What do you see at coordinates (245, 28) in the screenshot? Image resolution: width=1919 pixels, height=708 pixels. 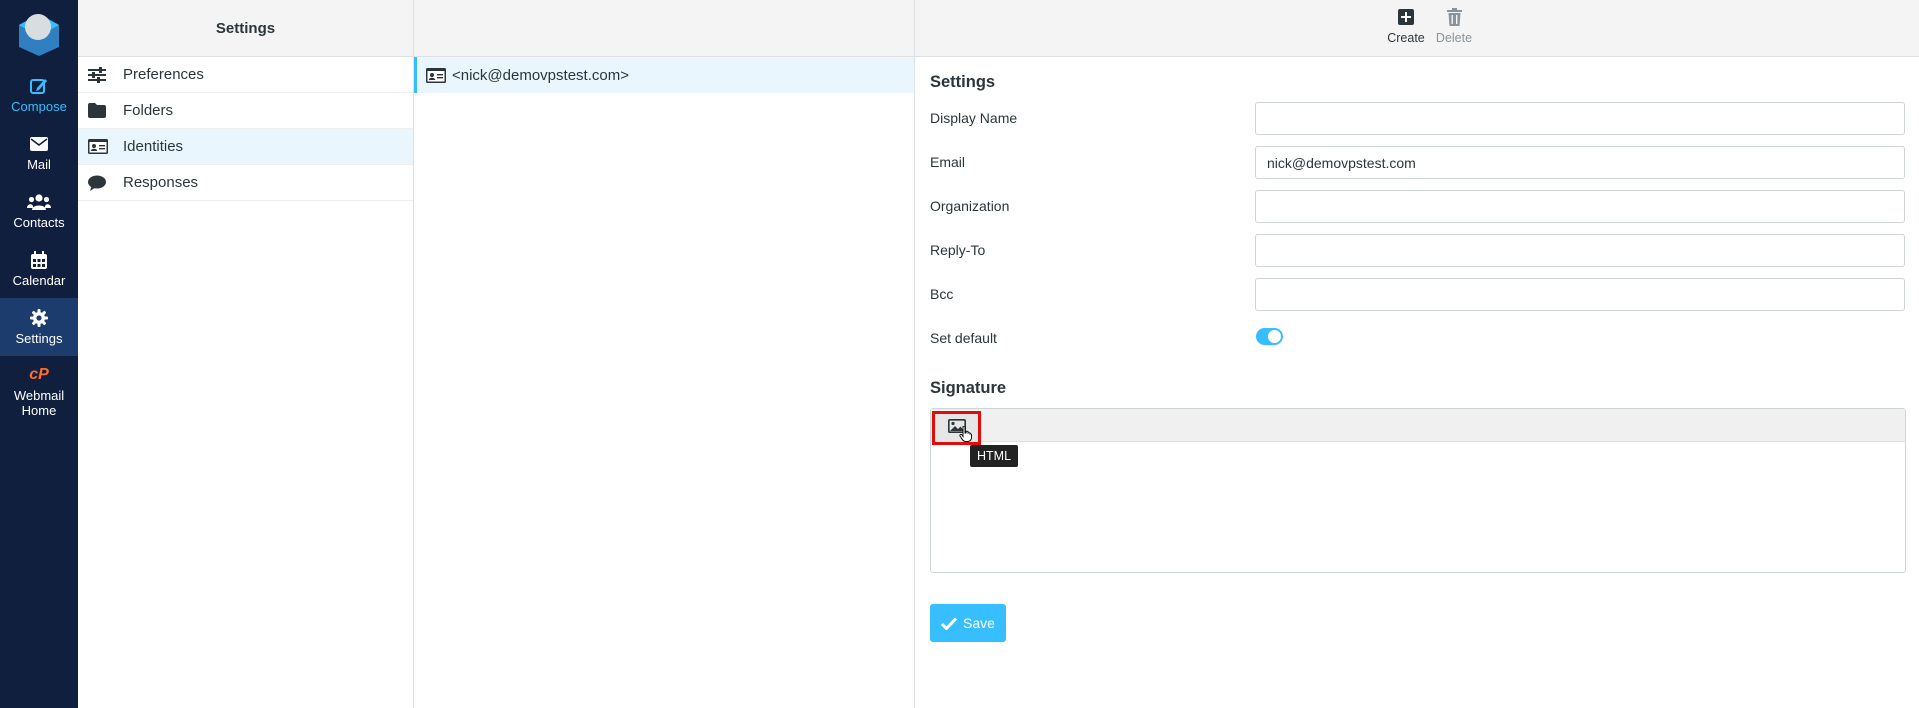 I see `settings-menu-header: Settings` at bounding box center [245, 28].